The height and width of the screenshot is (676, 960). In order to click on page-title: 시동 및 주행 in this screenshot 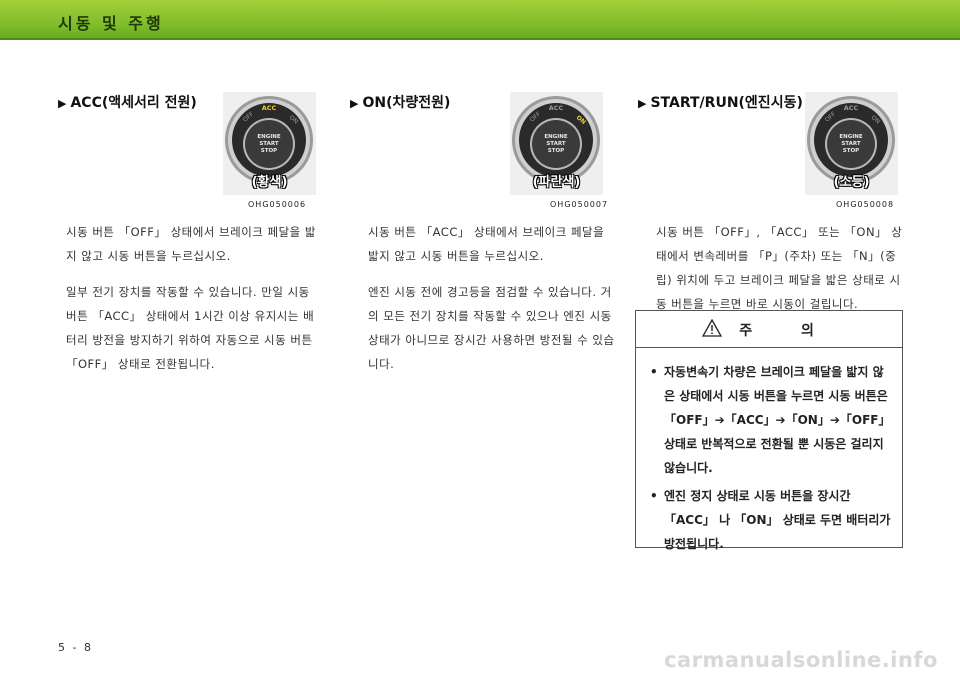, I will do `click(111, 23)`.